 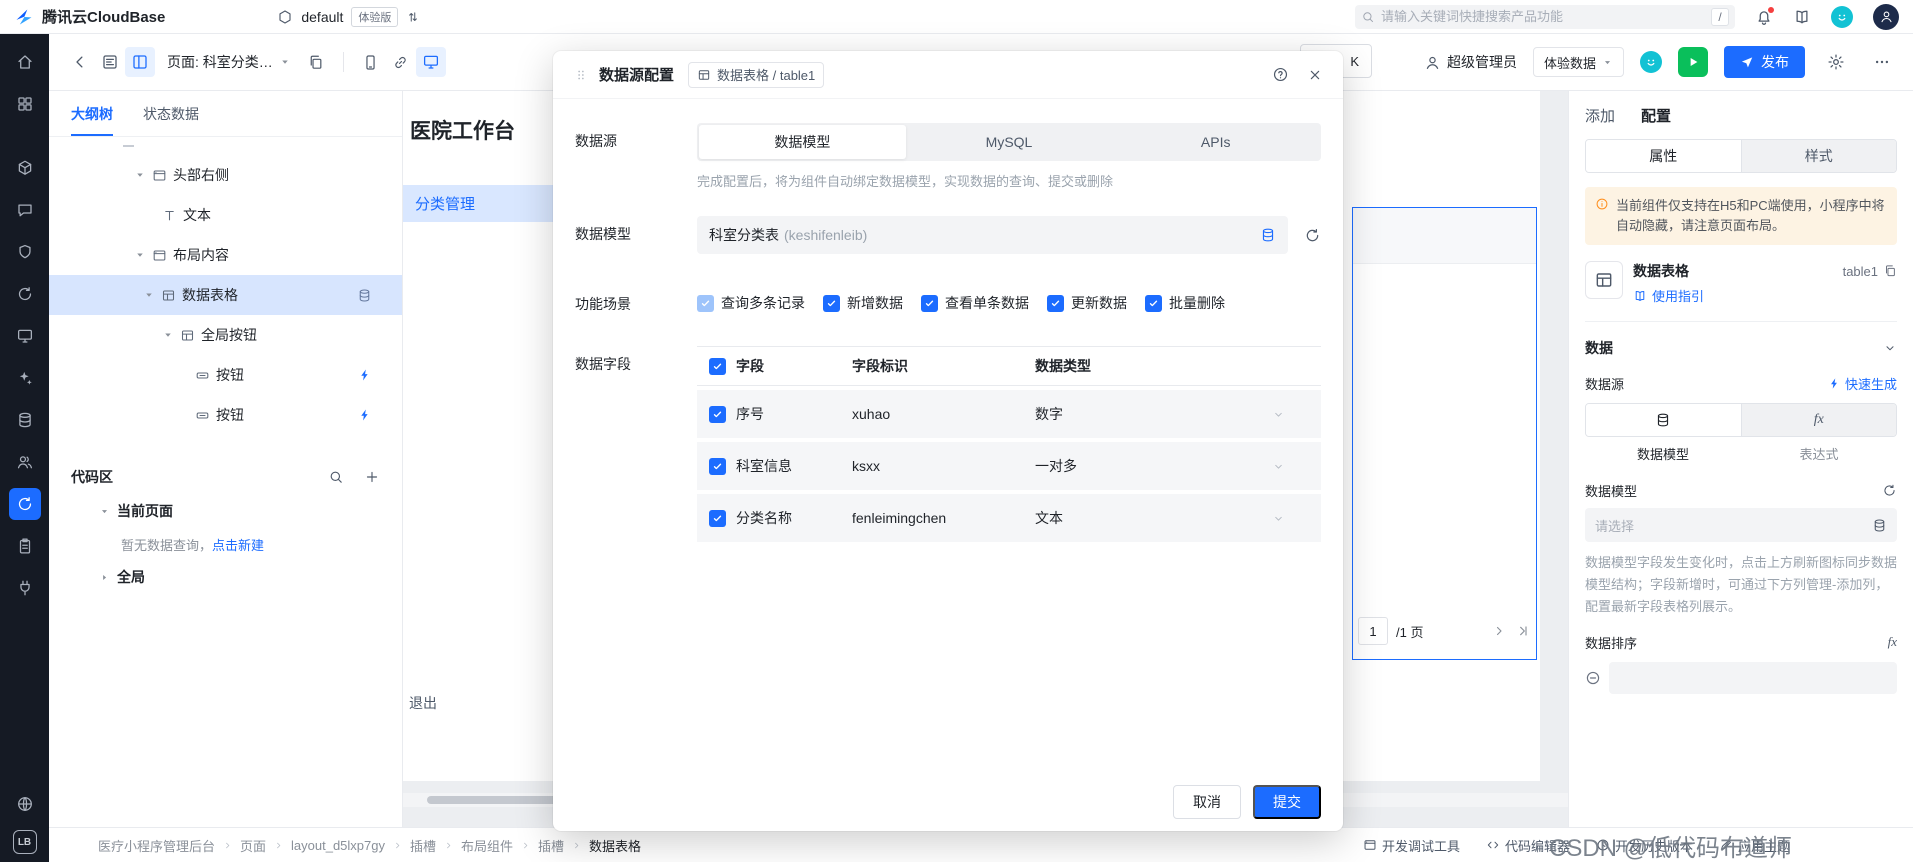 I want to click on tab-state-data: 状态数据, so click(x=171, y=113).